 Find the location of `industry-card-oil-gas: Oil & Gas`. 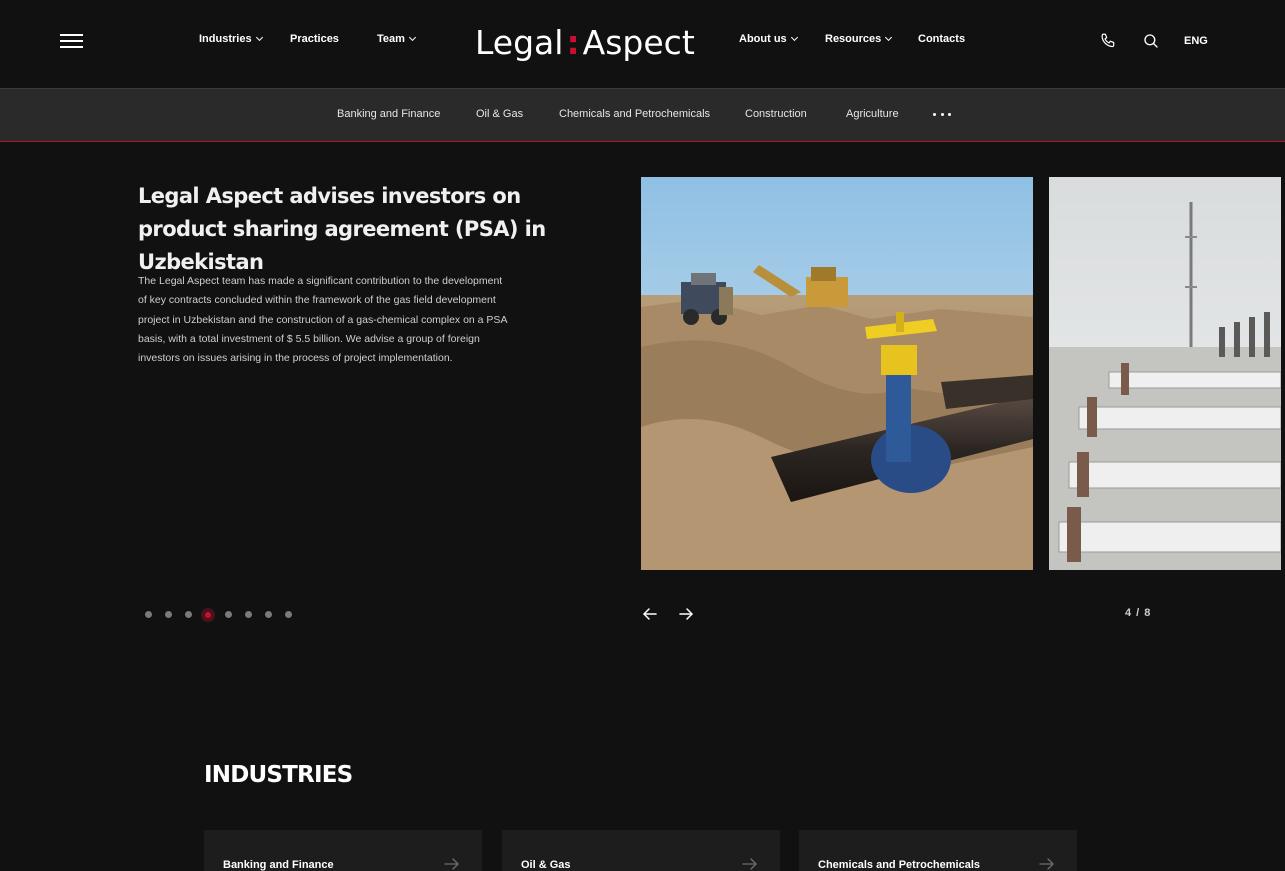

industry-card-oil-gas: Oil & Gas is located at coordinates (641, 850).